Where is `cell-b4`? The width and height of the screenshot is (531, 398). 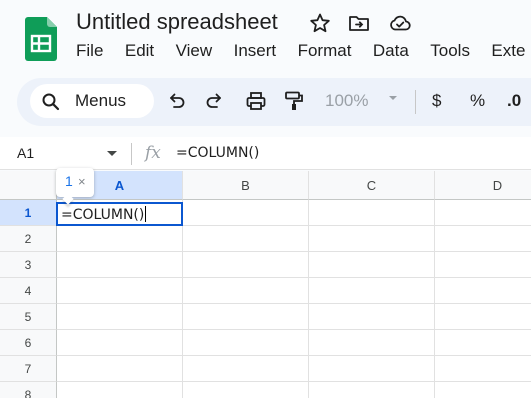 cell-b4 is located at coordinates (246, 291).